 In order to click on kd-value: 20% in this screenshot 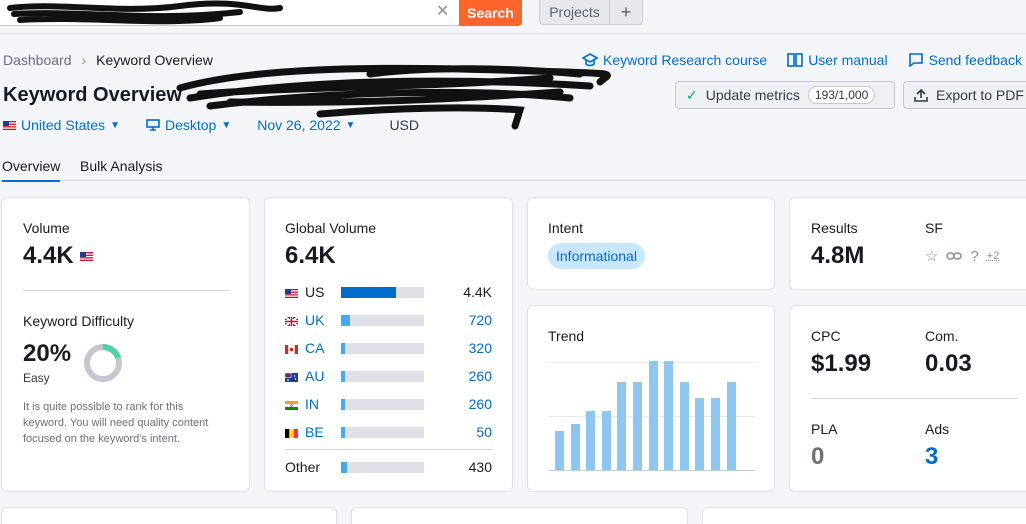, I will do `click(47, 353)`.